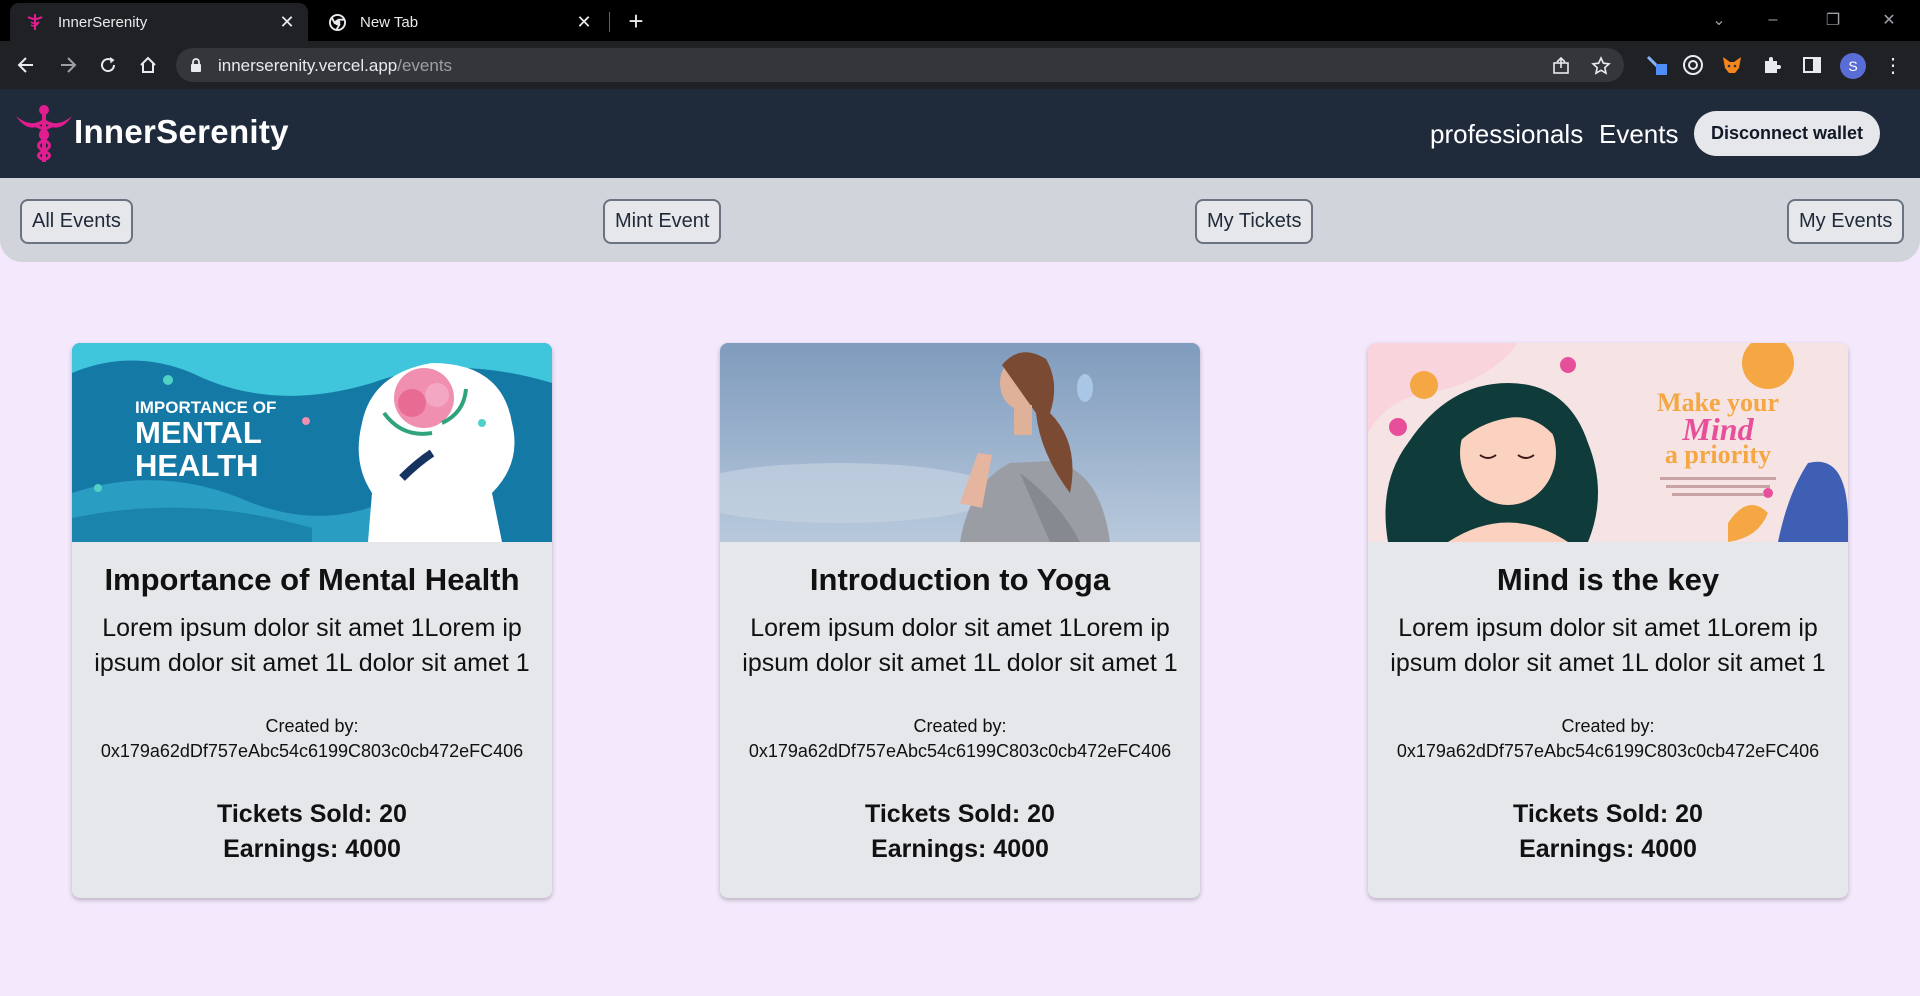  I want to click on back-arrow-icon, so click(26, 65).